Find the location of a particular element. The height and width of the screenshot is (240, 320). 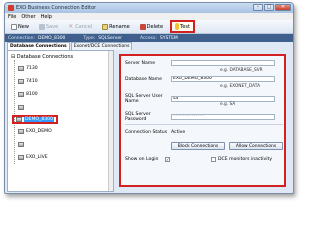

tree-item-exo-demo: EXO_DEMO is located at coordinates (35, 131).